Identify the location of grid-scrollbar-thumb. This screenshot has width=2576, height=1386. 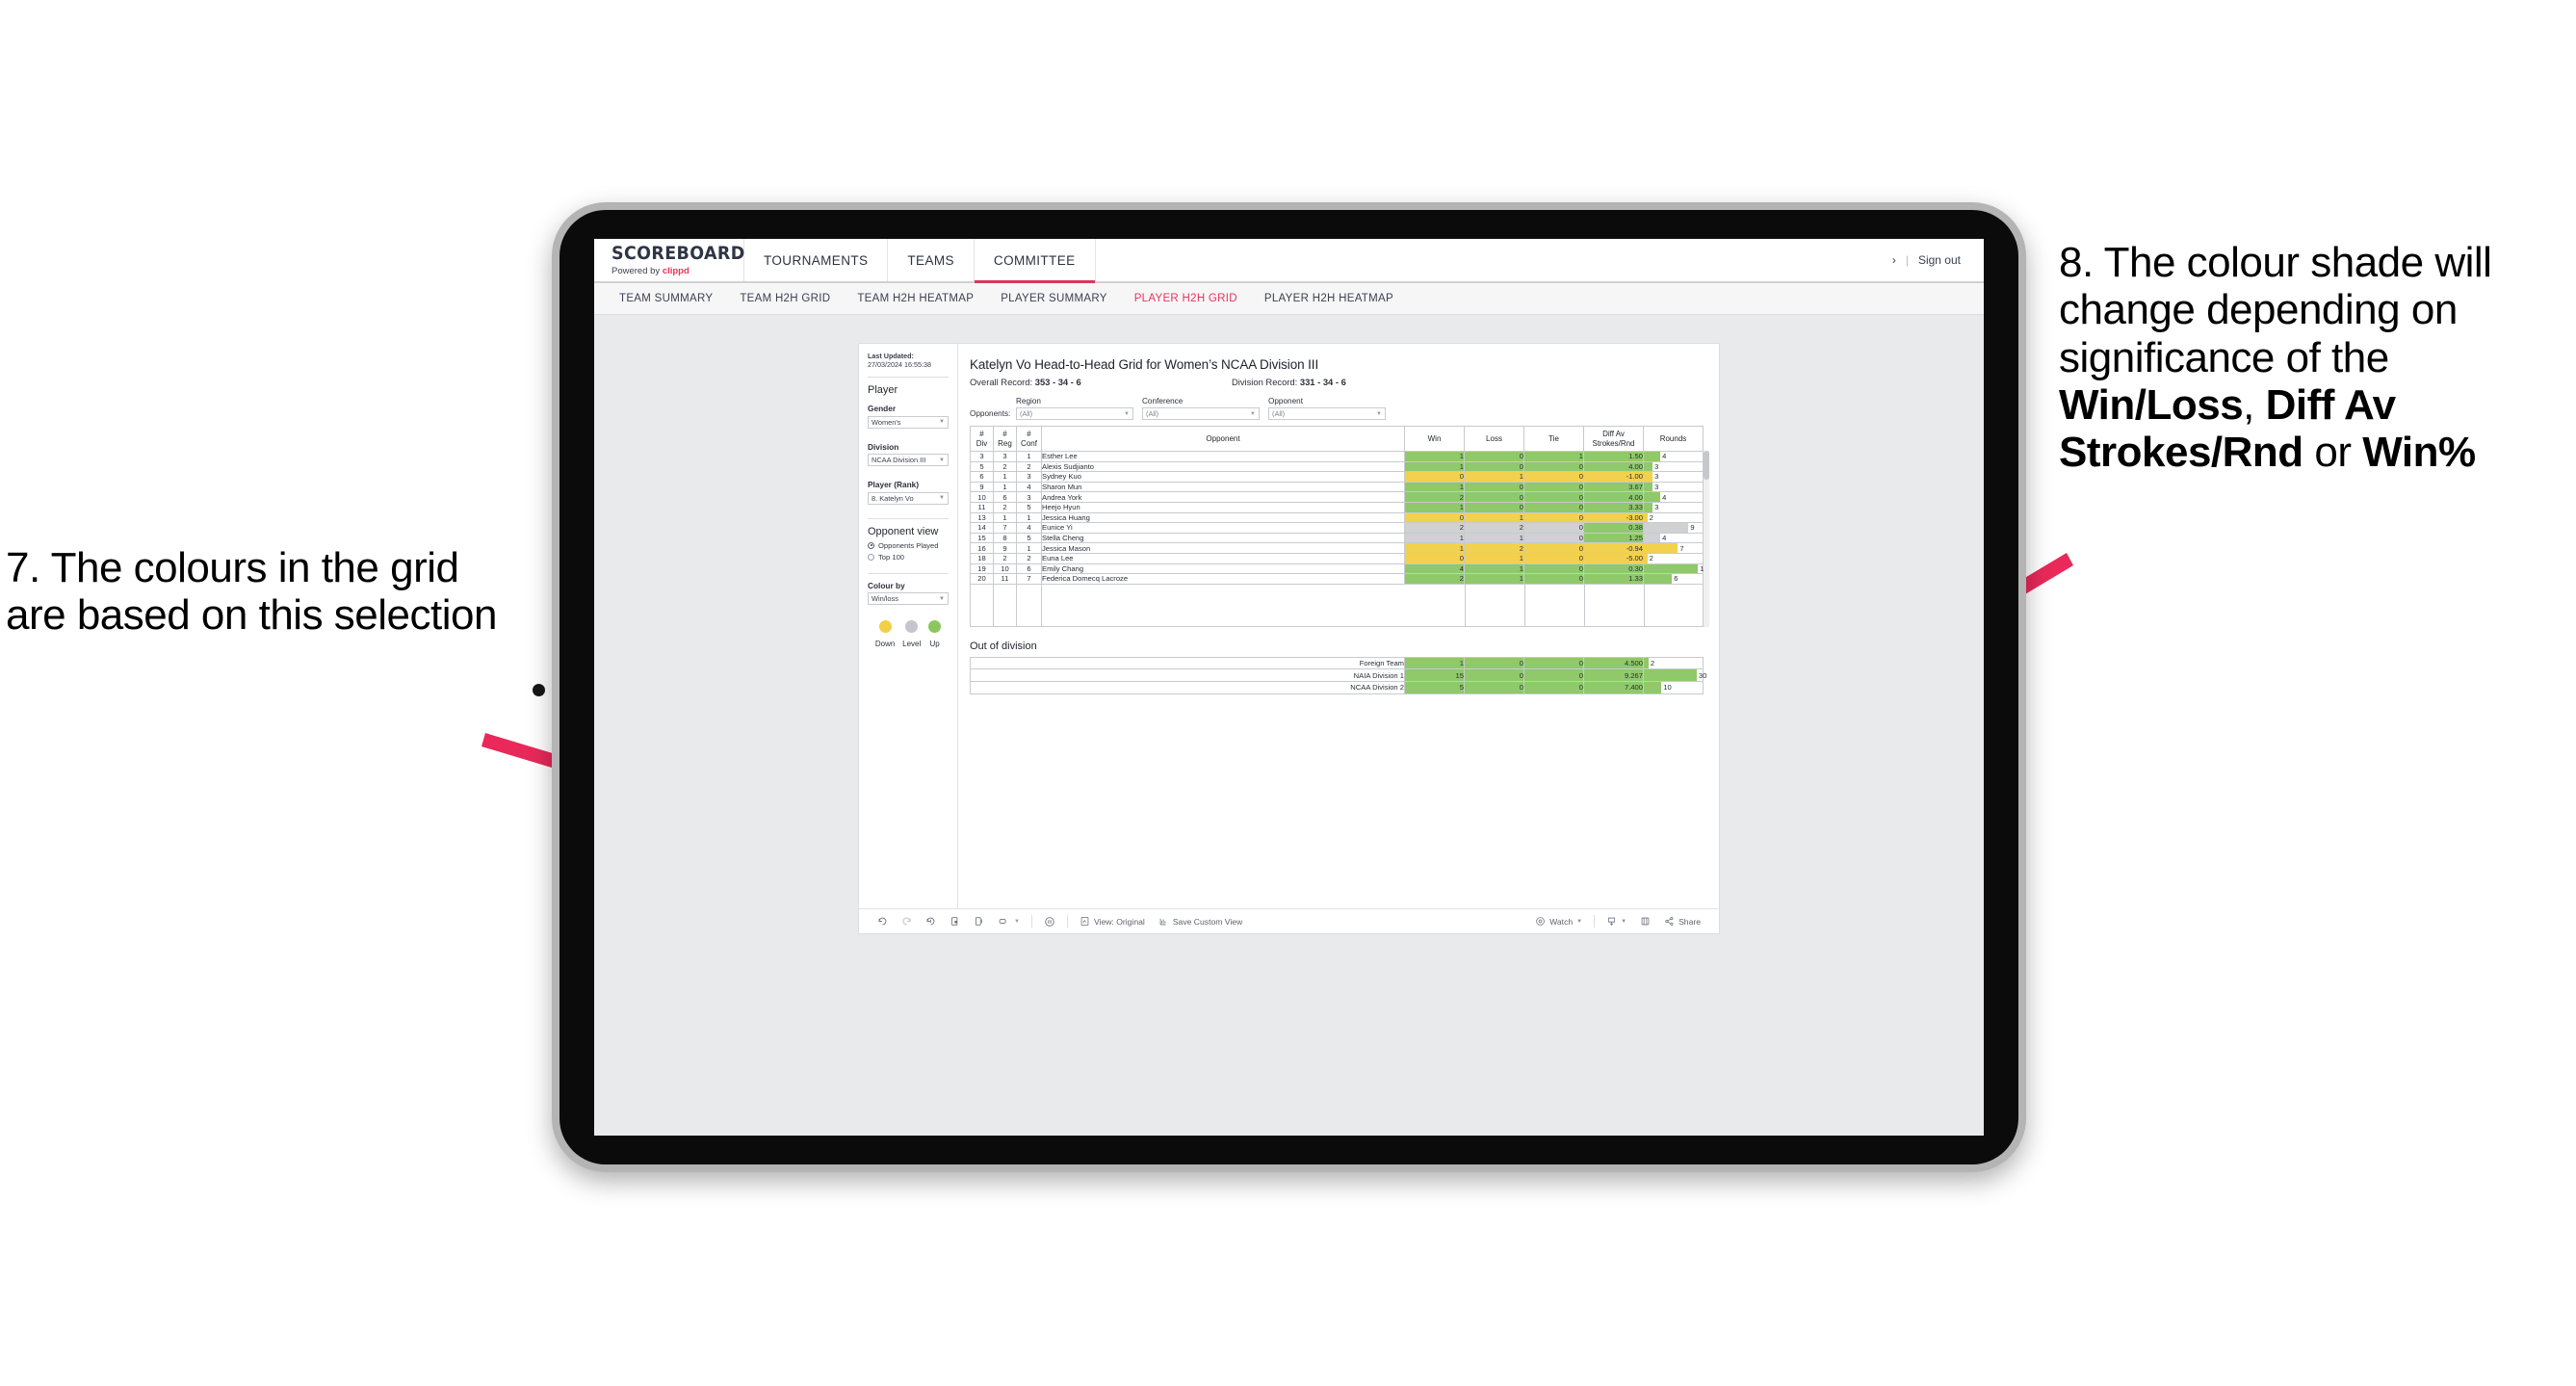
(1706, 465).